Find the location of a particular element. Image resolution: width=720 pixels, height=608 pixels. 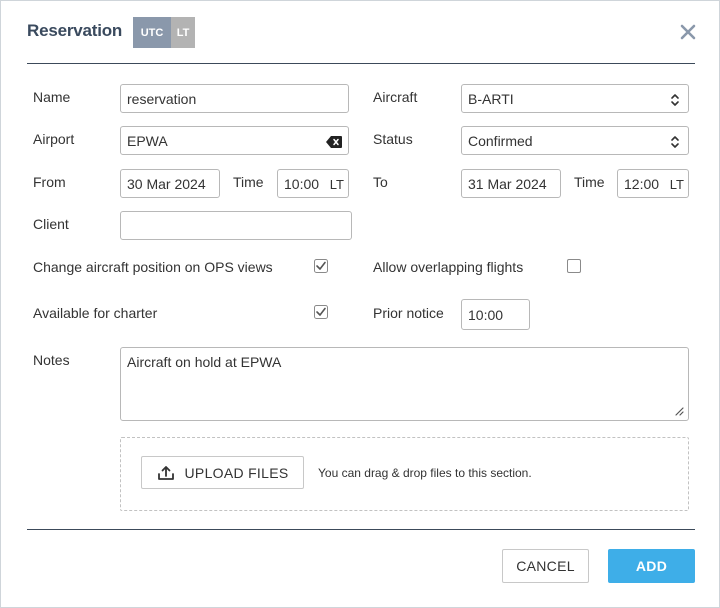

utc-toggle-button: UTC is located at coordinates (152, 32).